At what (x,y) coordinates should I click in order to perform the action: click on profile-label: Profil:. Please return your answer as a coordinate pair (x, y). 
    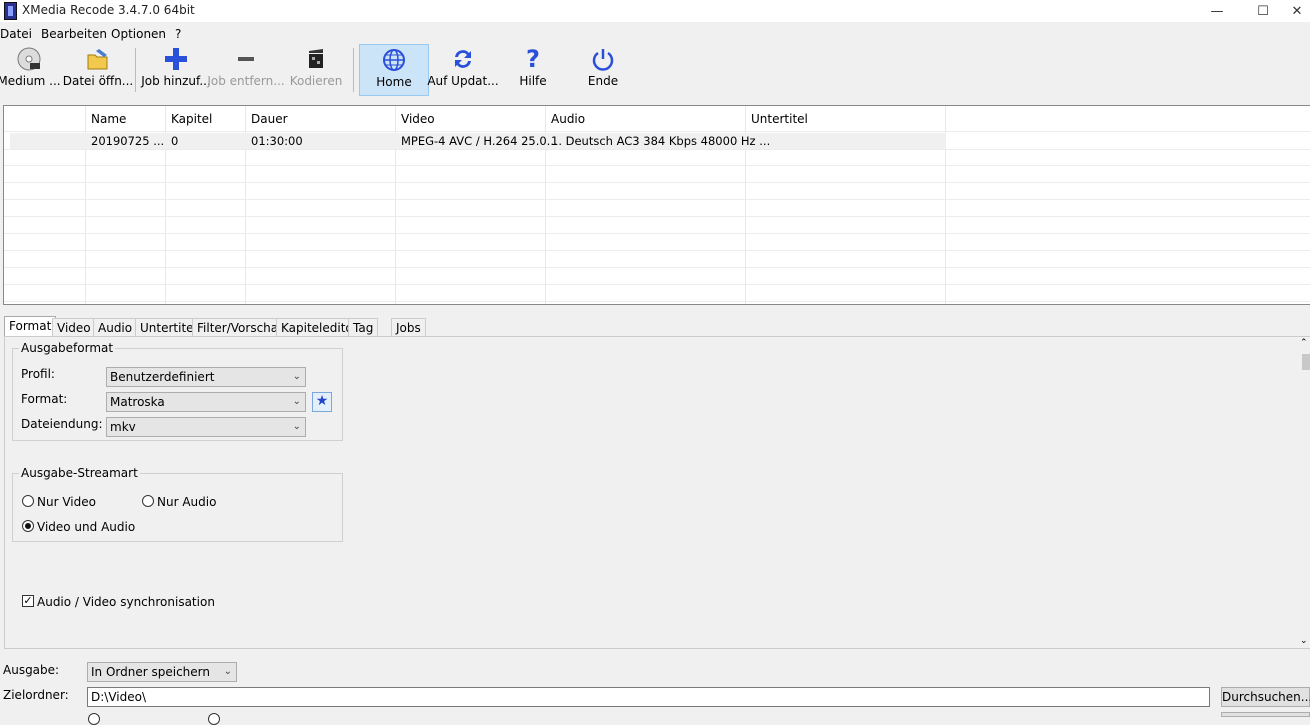
    Looking at the image, I should click on (38, 374).